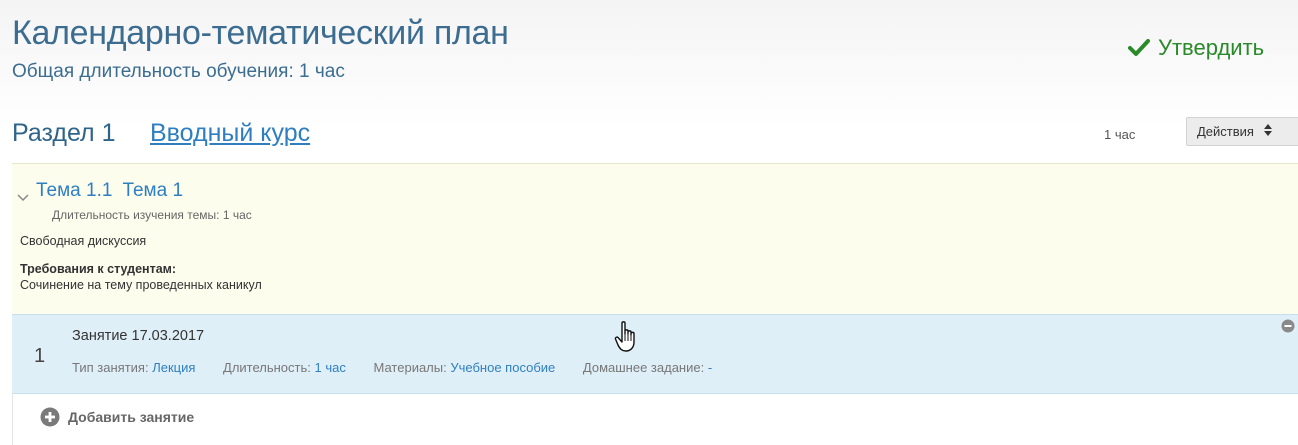 Image resolution: width=1298 pixels, height=445 pixels. What do you see at coordinates (131, 417) in the screenshot?
I see `add-lesson-label: Добавить занятие` at bounding box center [131, 417].